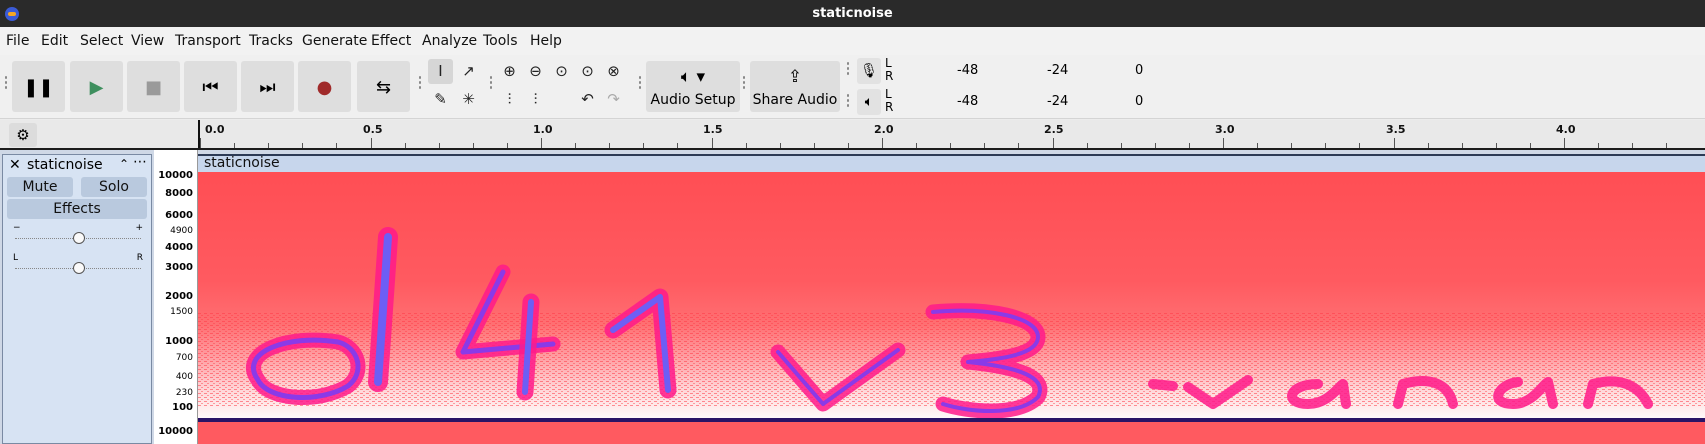 This screenshot has height=444, width=1705. Describe the element at coordinates (79, 268) in the screenshot. I see `pan-slider-knob` at that location.